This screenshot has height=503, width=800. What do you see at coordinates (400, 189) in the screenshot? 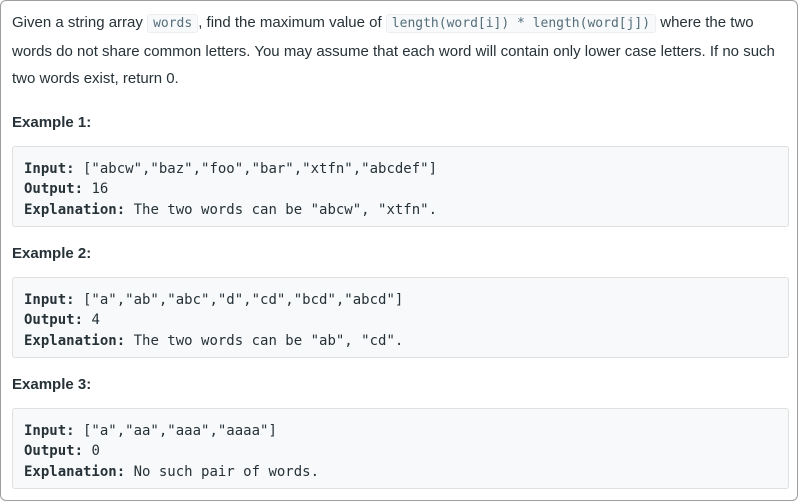
I see `example-1-output-row: Output: 16` at bounding box center [400, 189].